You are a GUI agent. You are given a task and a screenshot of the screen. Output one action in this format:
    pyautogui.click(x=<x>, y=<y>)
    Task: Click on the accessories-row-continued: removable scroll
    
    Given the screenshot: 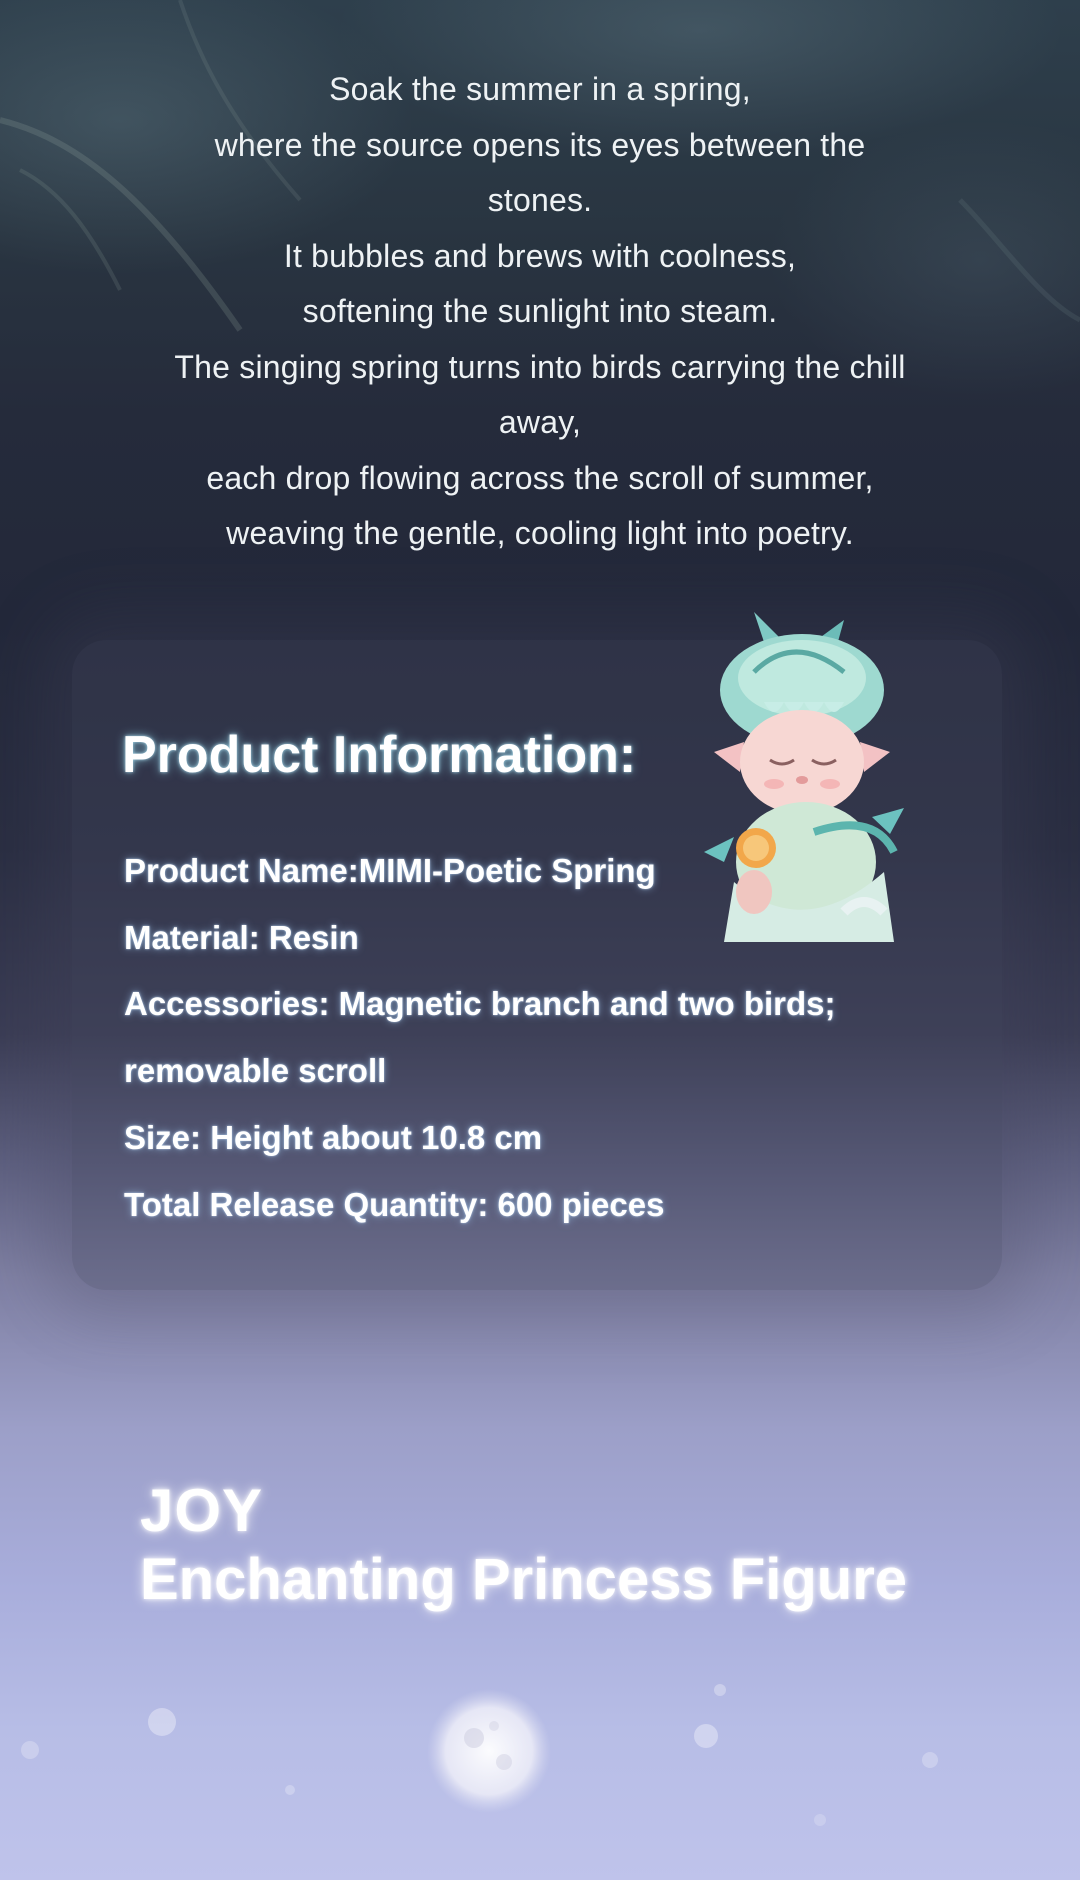 What is the action you would take?
    pyautogui.click(x=255, y=1071)
    